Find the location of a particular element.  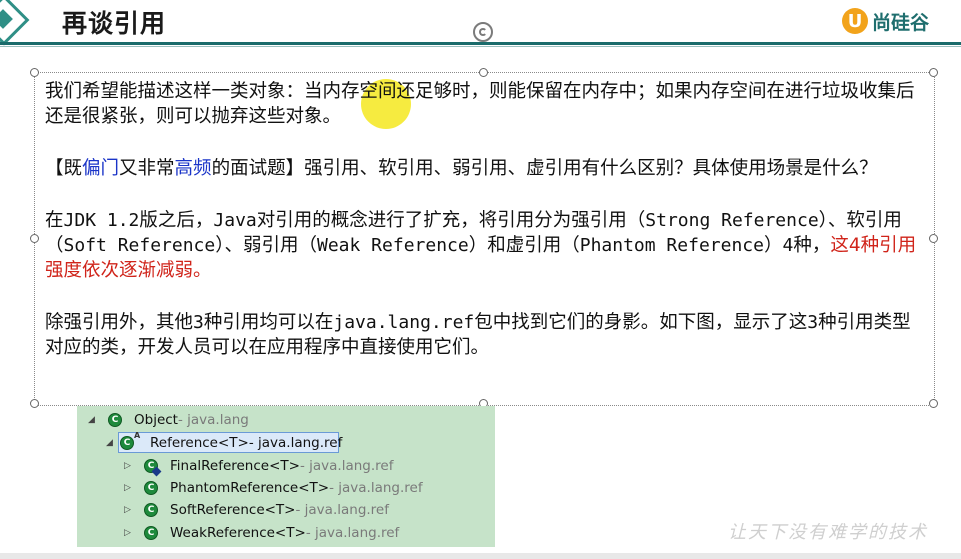

tree-row-finalreference: ▷ C FinalReference<T> - java.lang.ref is located at coordinates (258, 466).